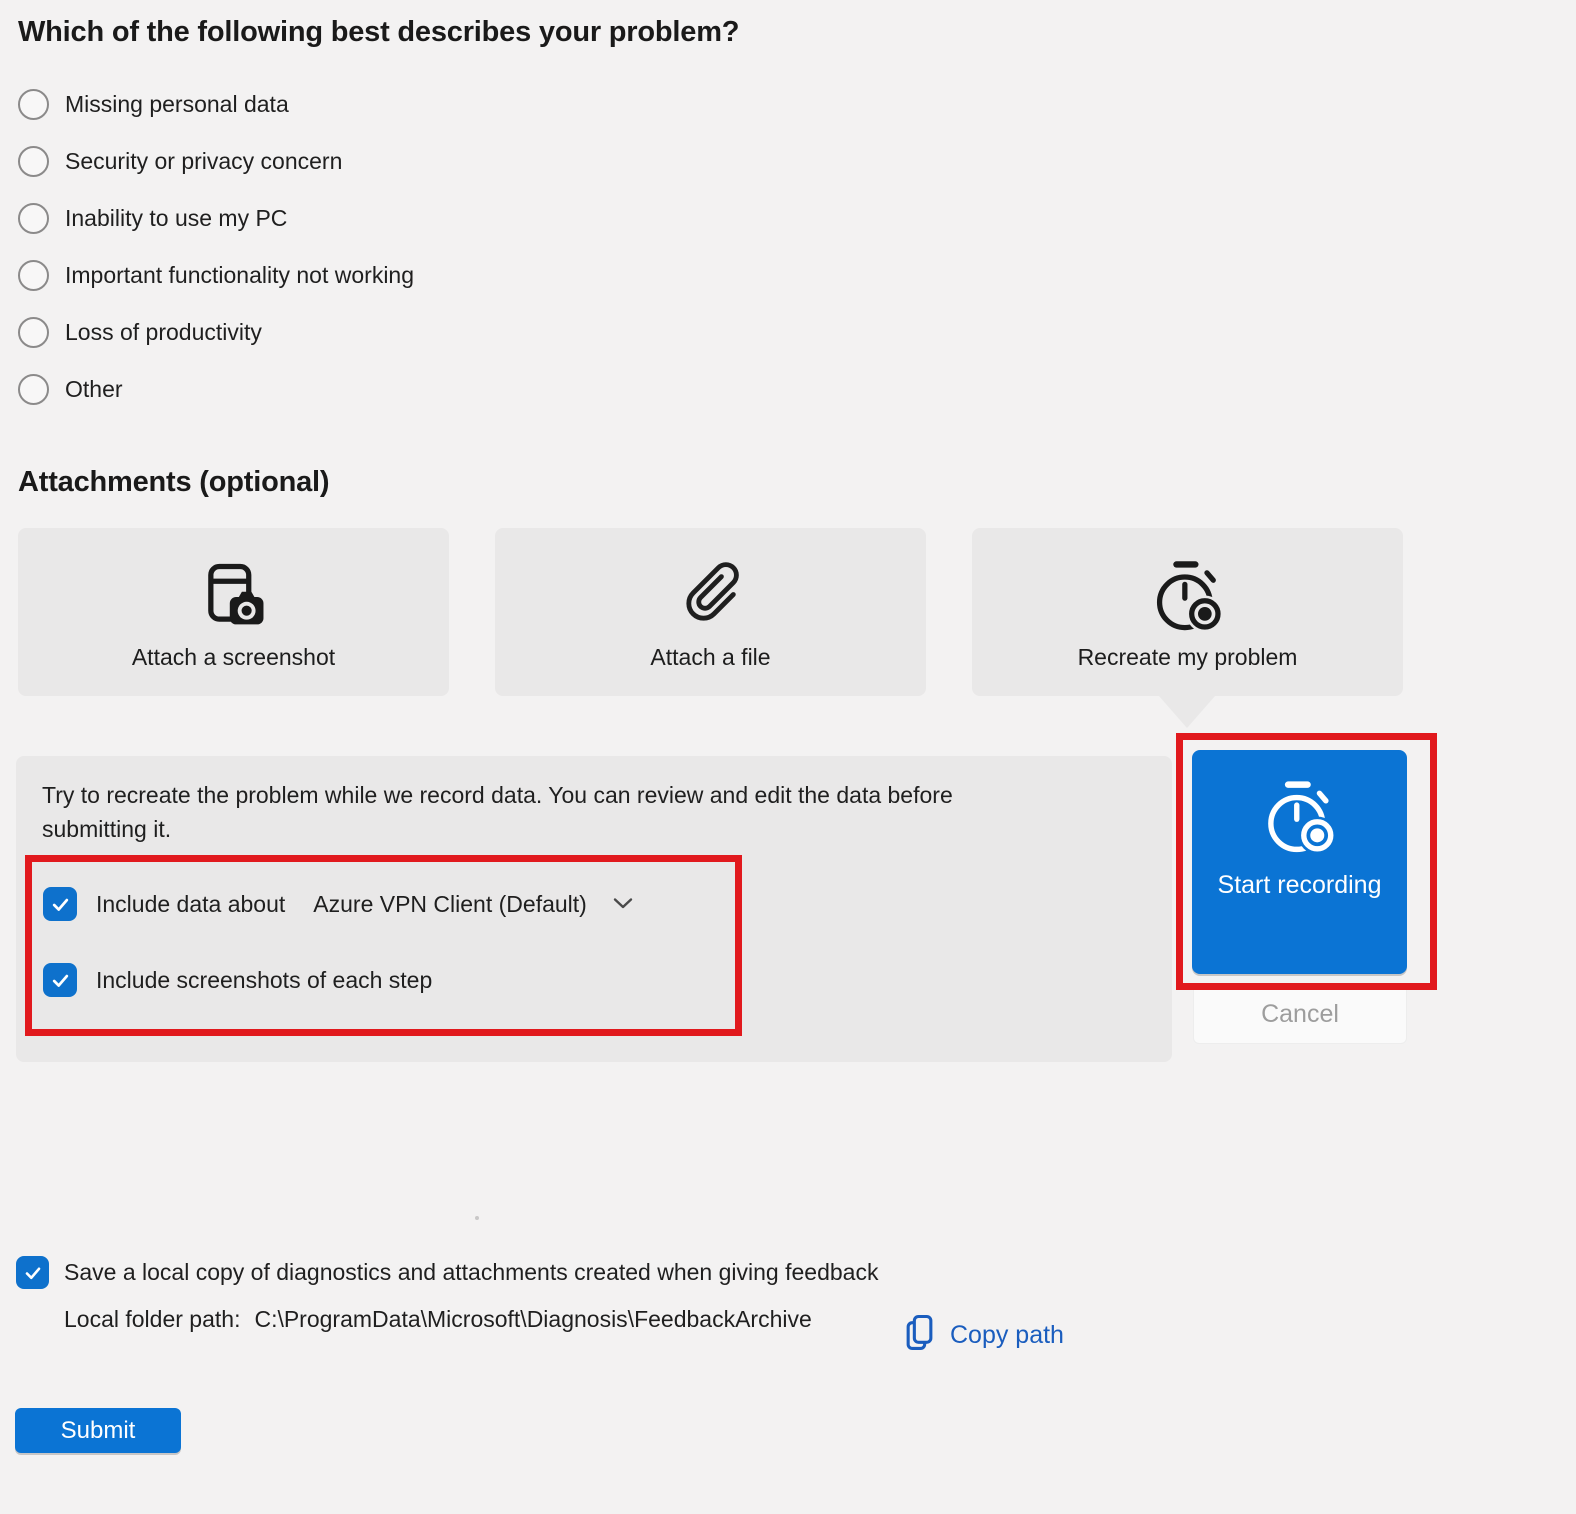 The image size is (1576, 1514). I want to click on attachments-heading: Attachments (optional), so click(174, 482).